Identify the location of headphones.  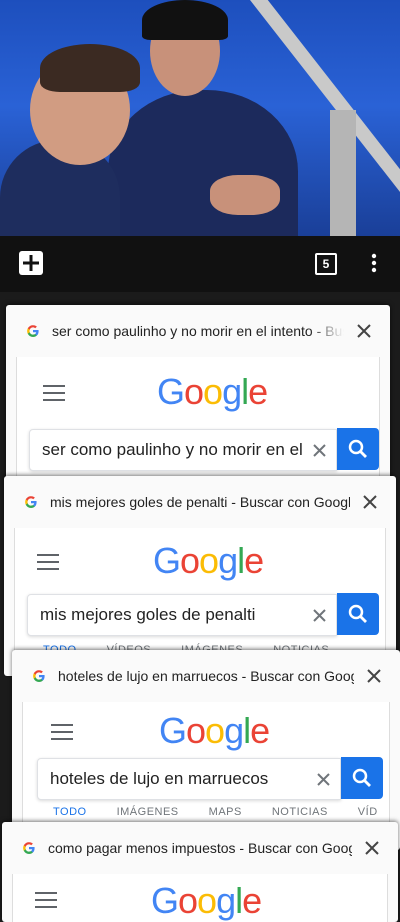
(185, 20).